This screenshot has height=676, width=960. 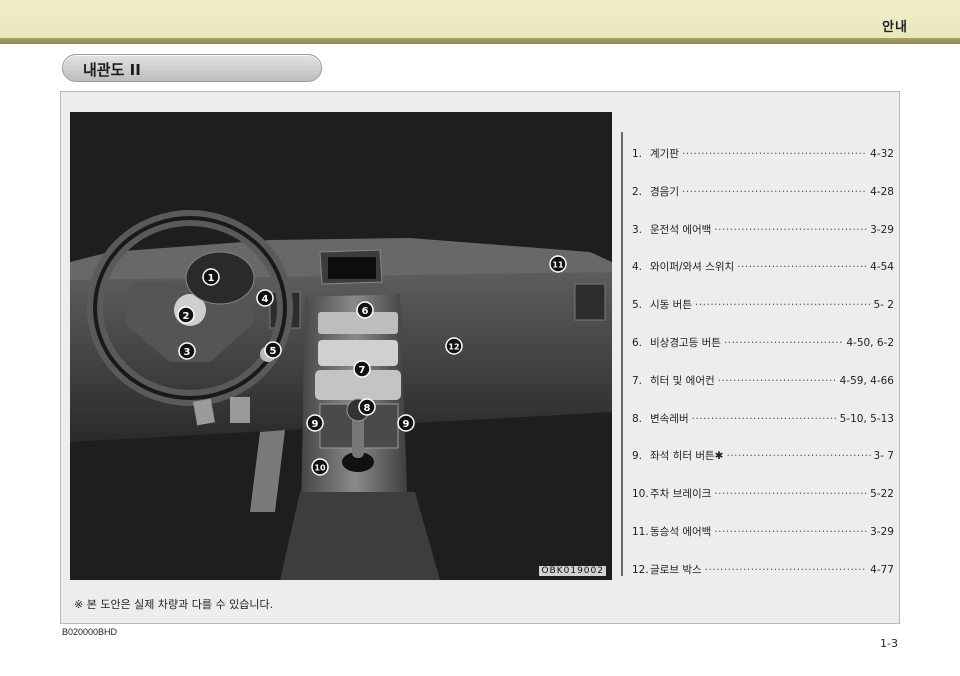 I want to click on legend-number: 9., so click(x=637, y=456).